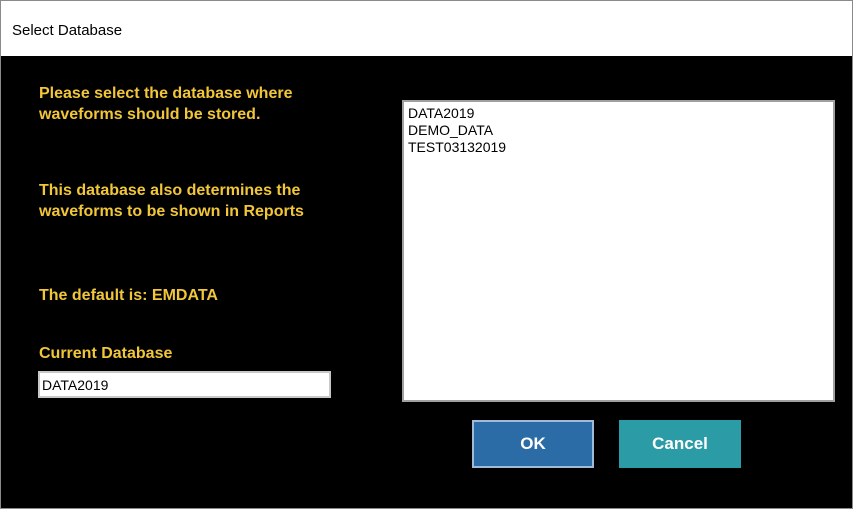  What do you see at coordinates (184, 384) in the screenshot?
I see `current-database-field` at bounding box center [184, 384].